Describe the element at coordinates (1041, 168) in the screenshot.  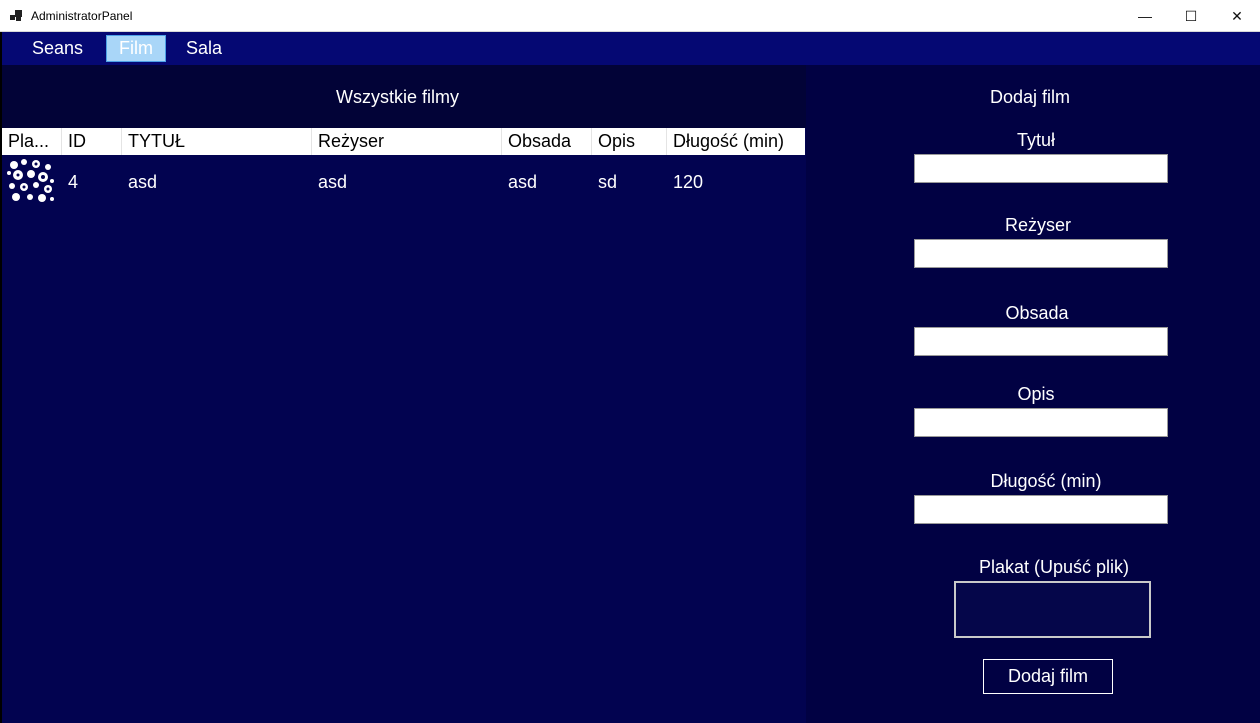
I see `tytul-input` at that location.